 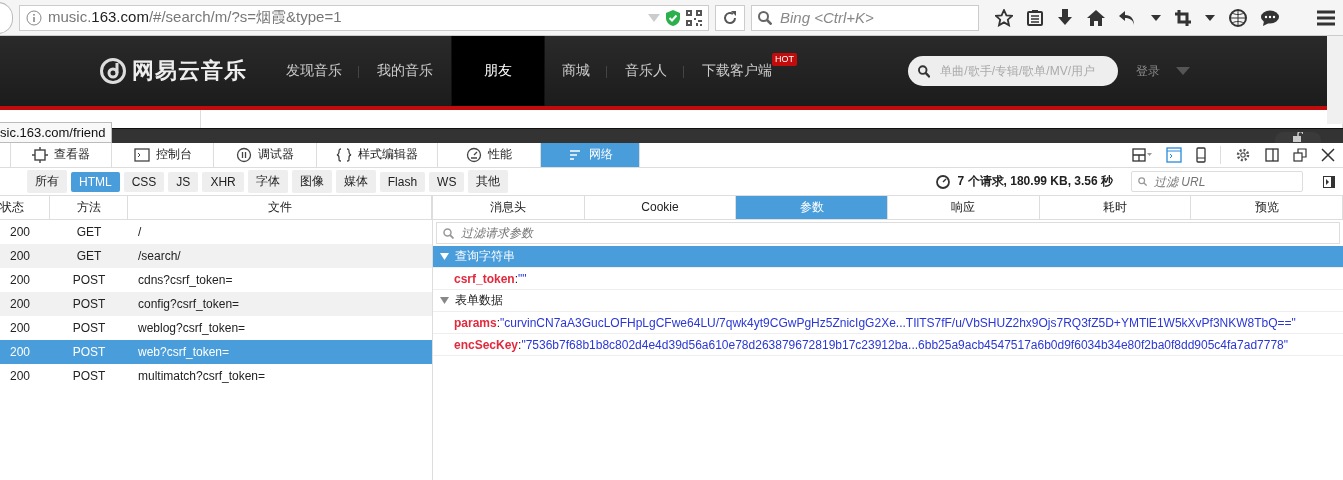 I want to click on nav-link: 发现音乐, so click(x=314, y=71).